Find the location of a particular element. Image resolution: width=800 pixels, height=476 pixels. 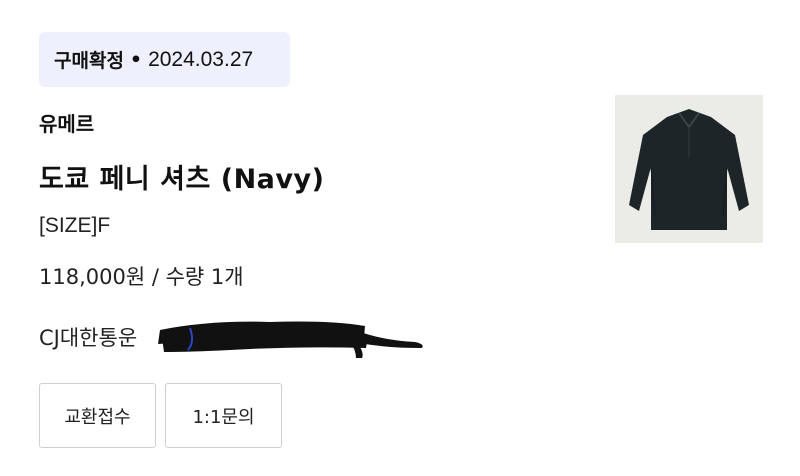

product-option: [SIZE]F is located at coordinates (75, 225).